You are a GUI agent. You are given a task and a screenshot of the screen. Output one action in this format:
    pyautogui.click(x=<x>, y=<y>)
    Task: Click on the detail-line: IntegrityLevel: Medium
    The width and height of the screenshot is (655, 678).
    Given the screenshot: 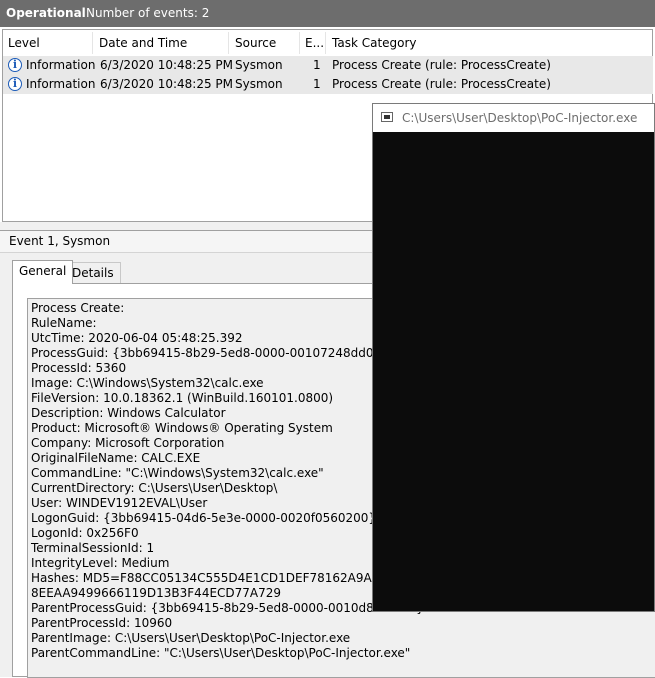 What is the action you would take?
    pyautogui.click(x=100, y=563)
    